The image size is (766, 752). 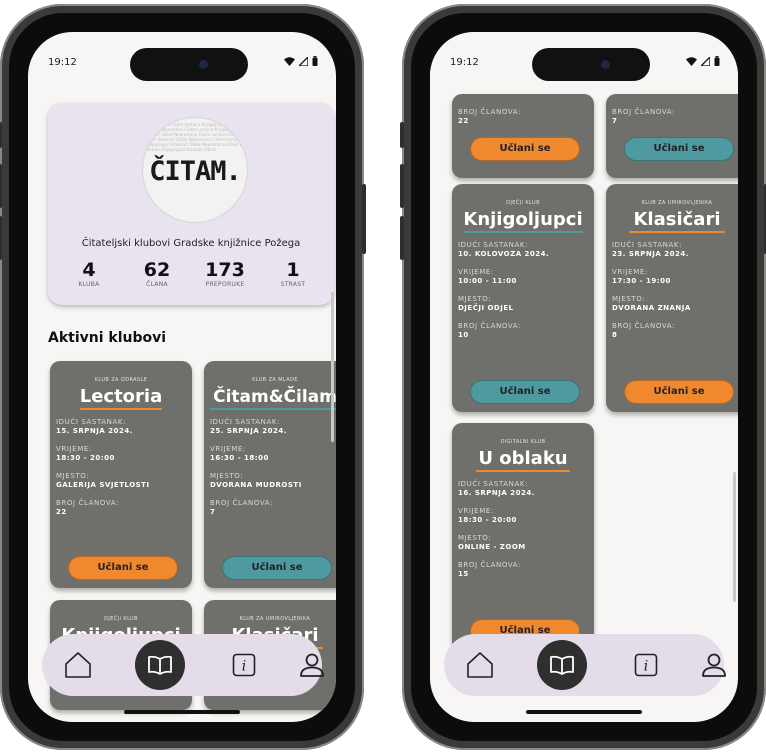 I want to click on stat-clubs: 4 KLUBA, so click(x=89, y=273).